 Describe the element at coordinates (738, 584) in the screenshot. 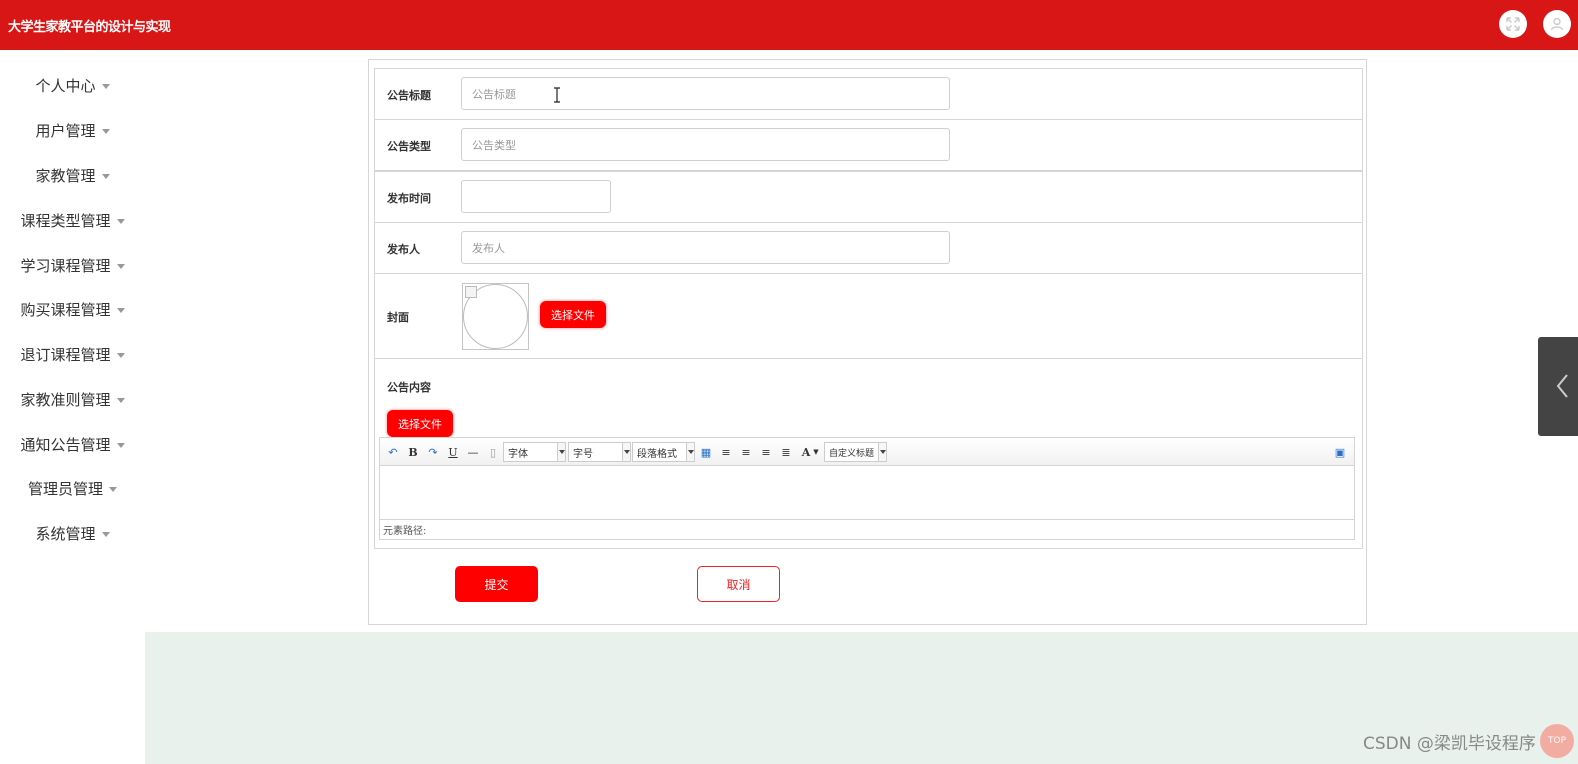

I see `cancel-button: 取消` at that location.